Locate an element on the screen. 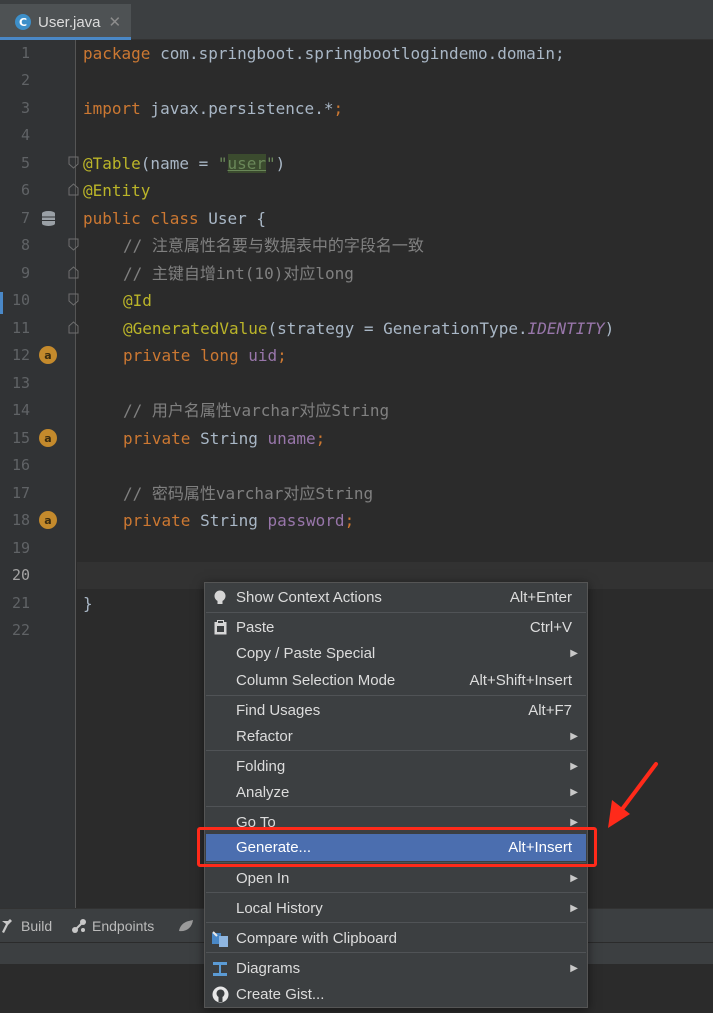 The image size is (713, 1013). code-line-10: @Id is located at coordinates (137, 300).